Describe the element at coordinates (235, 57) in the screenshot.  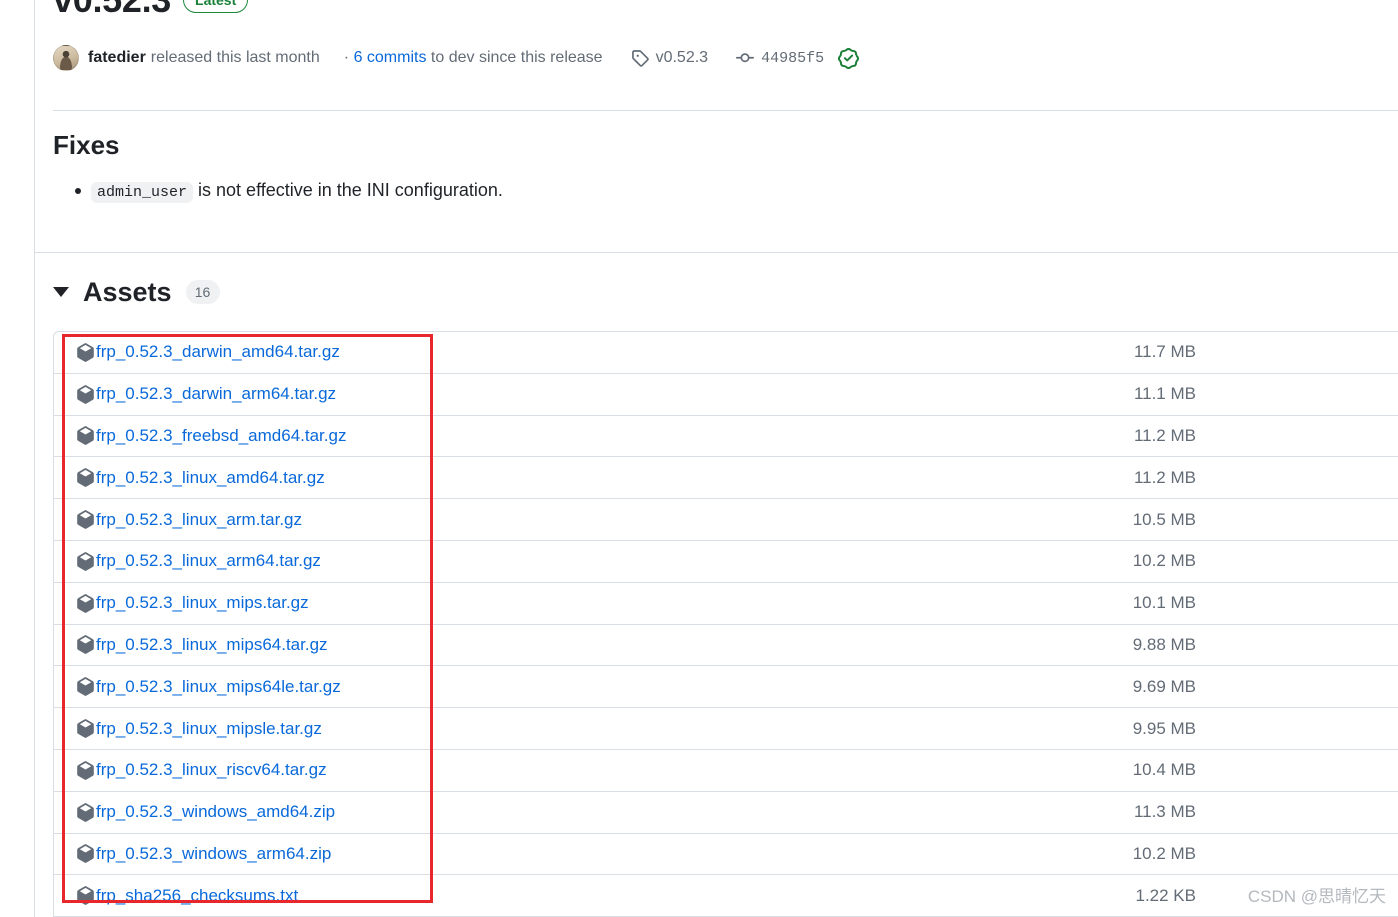
I see `released-text: released this last month` at that location.